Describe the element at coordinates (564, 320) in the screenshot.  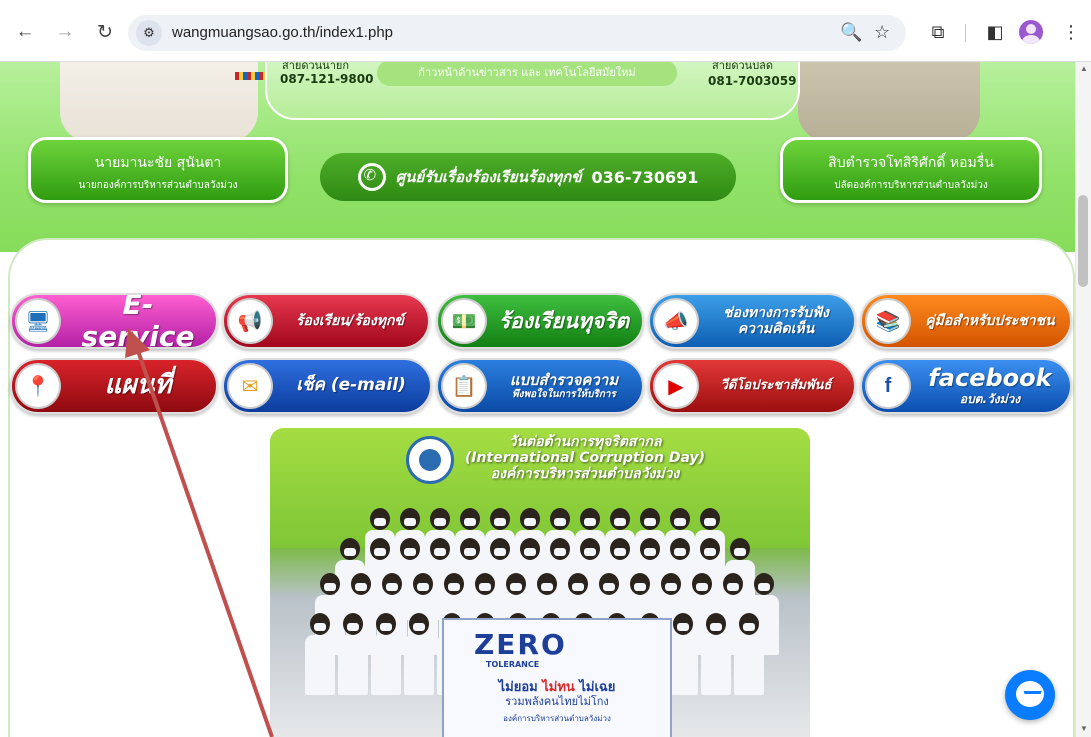
I see `corruption-label: ร้องเรียนทุจริต` at that location.